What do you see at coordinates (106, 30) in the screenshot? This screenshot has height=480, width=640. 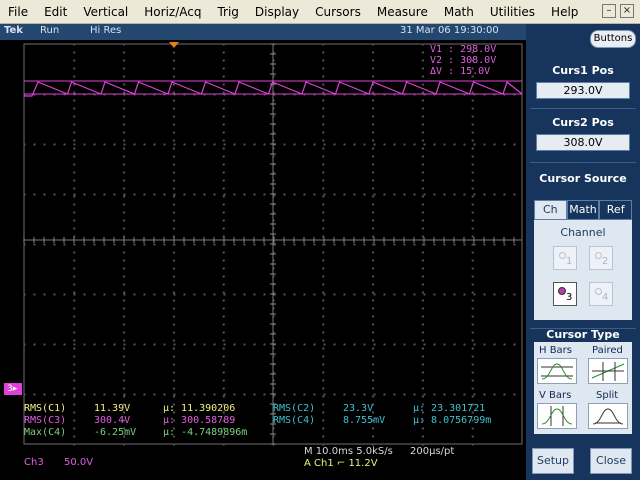 I see `acq-mode: Hi Res` at bounding box center [106, 30].